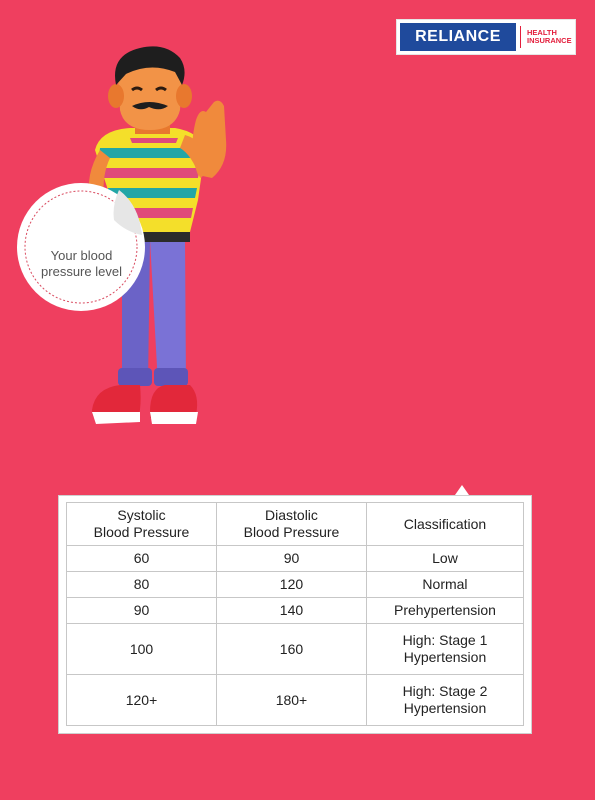 Image resolution: width=595 pixels, height=800 pixels. What do you see at coordinates (291, 585) in the screenshot?
I see `diastolic-cell: 120` at bounding box center [291, 585].